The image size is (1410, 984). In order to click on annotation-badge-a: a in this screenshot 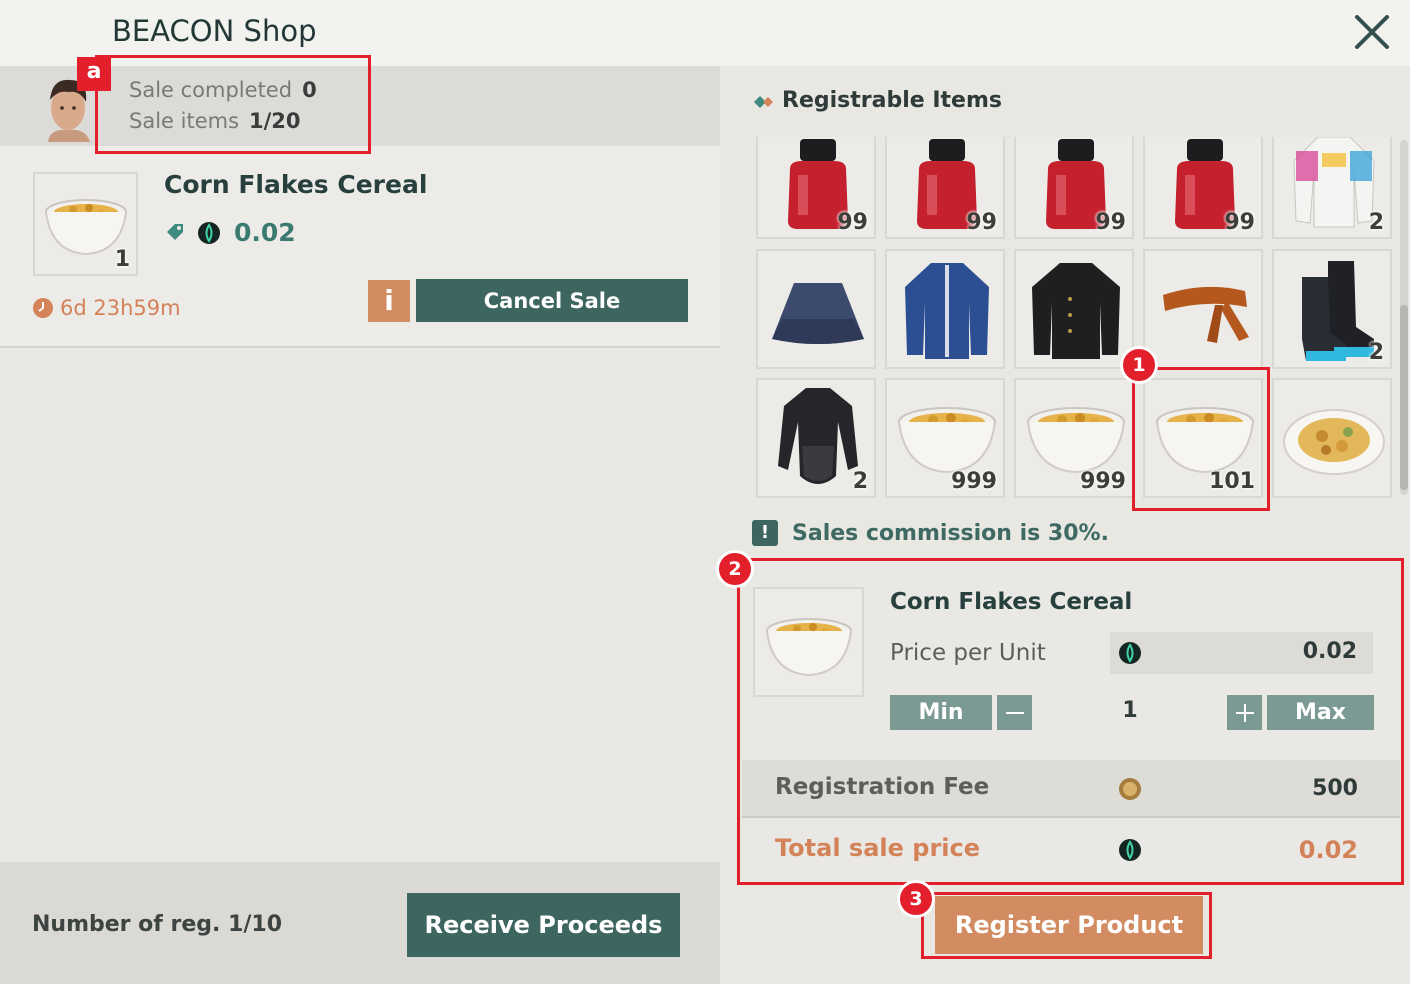, I will do `click(94, 74)`.